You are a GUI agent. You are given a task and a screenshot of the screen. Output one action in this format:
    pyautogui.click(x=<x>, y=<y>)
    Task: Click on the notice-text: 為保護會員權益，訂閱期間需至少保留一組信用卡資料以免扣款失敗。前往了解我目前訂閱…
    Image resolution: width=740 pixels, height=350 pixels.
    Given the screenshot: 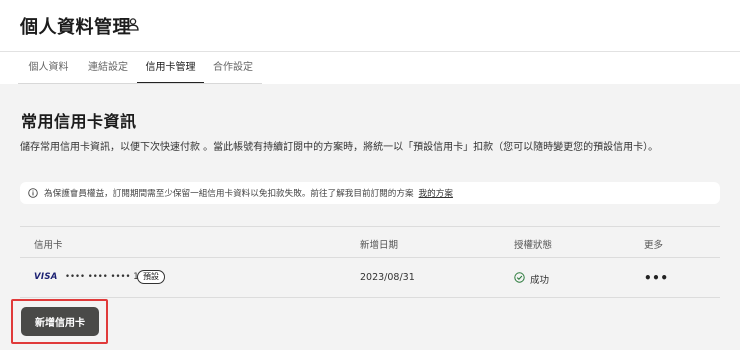 What is the action you would take?
    pyautogui.click(x=248, y=193)
    